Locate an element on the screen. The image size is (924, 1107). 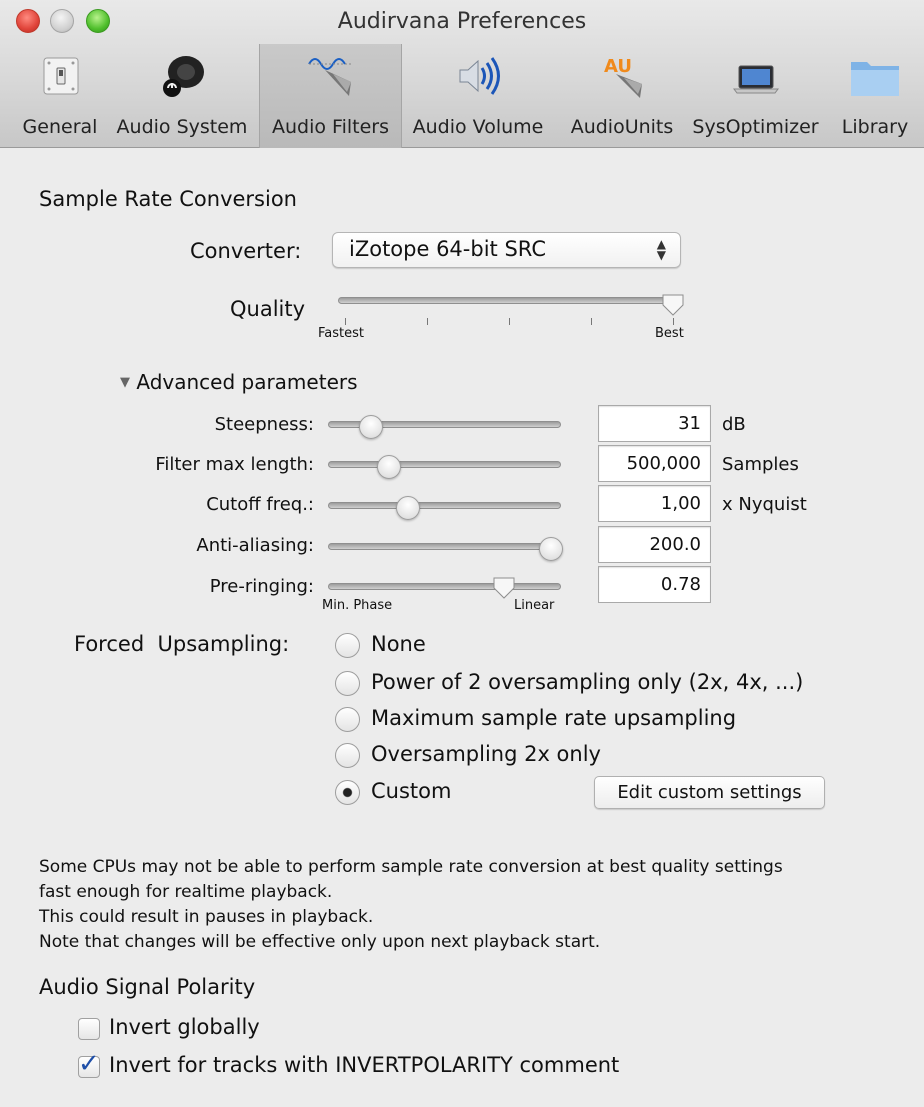
filter-max-length-unit: Samples is located at coordinates (760, 464).